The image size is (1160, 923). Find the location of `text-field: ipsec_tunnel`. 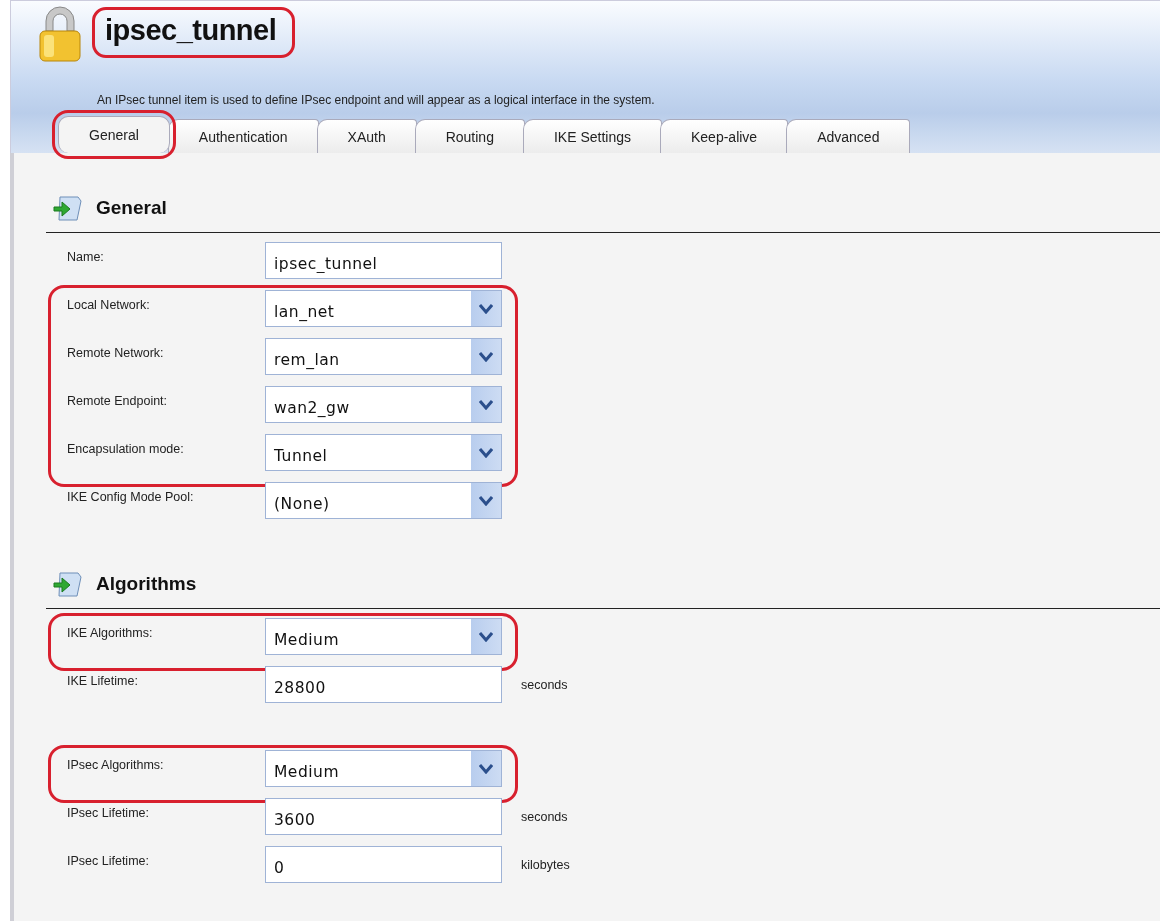

text-field: ipsec_tunnel is located at coordinates (383, 260).